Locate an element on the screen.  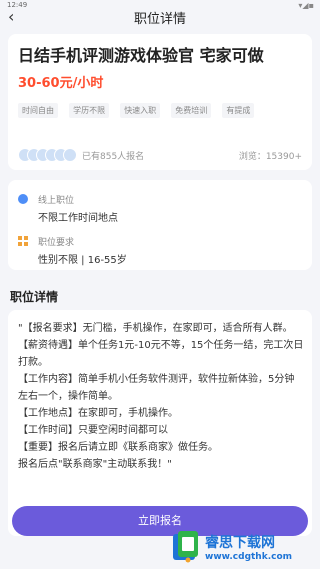
avatar-group is located at coordinates (48, 154).